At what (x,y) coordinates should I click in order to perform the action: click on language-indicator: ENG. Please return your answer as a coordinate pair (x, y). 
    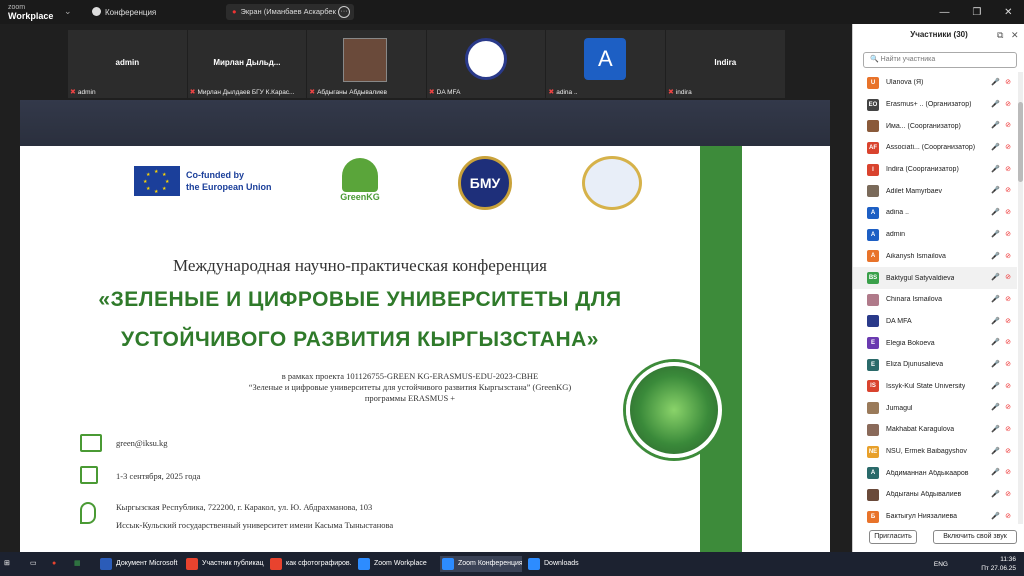
    Looking at the image, I should click on (941, 564).